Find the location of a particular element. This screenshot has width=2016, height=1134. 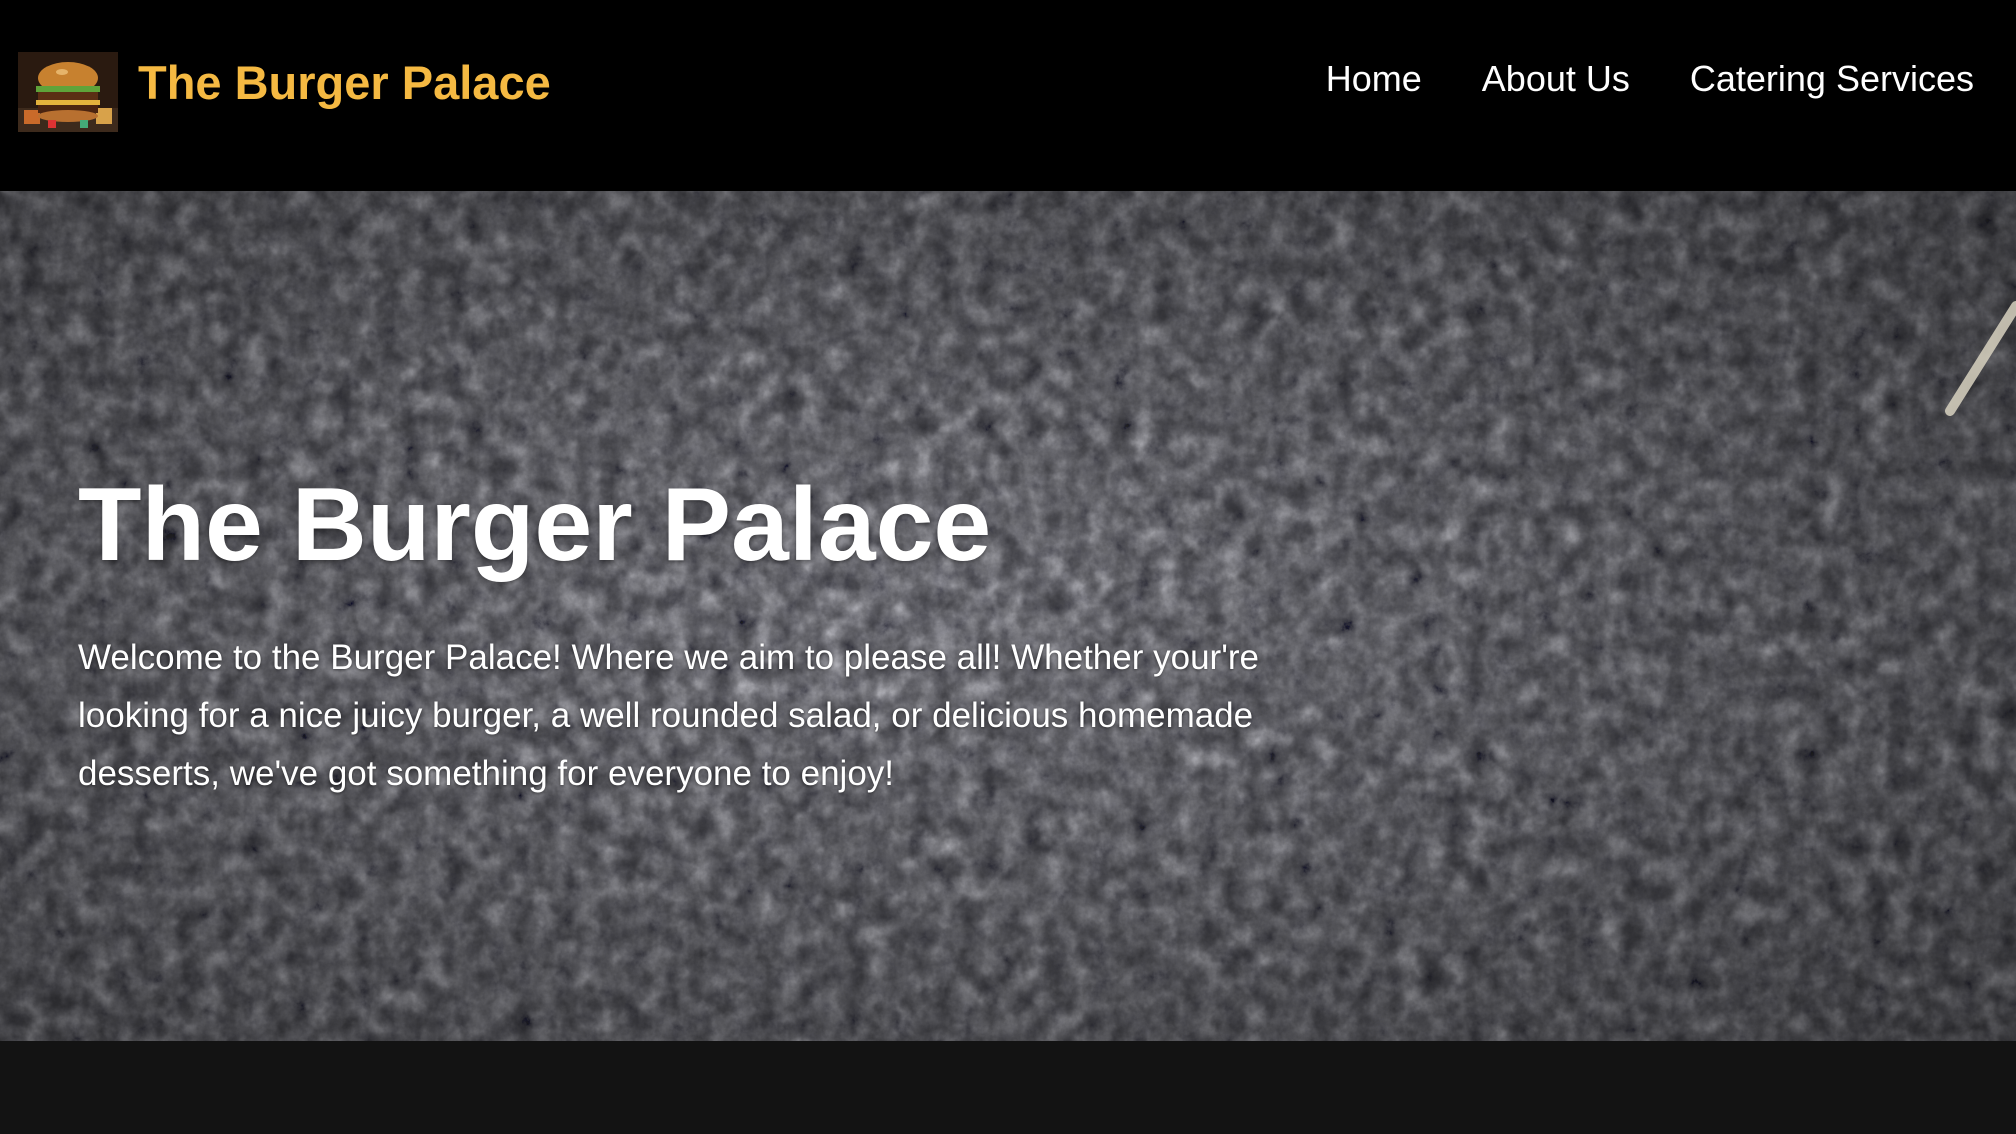

nav-link-about-us: About Us is located at coordinates (1556, 78).